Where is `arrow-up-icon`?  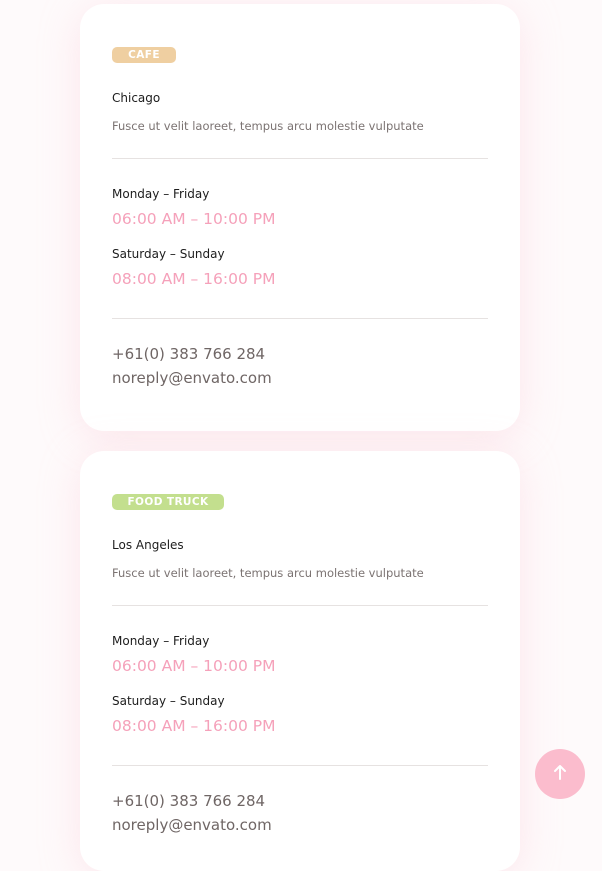 arrow-up-icon is located at coordinates (560, 774).